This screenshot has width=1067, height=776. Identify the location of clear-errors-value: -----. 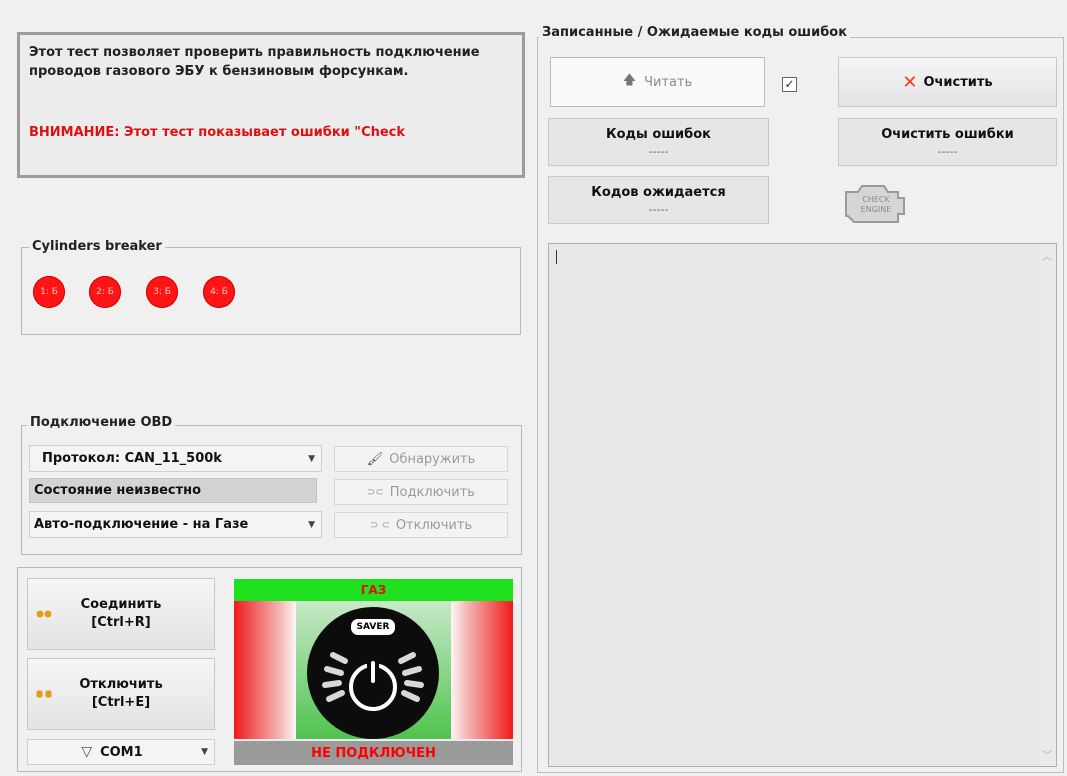
(947, 151).